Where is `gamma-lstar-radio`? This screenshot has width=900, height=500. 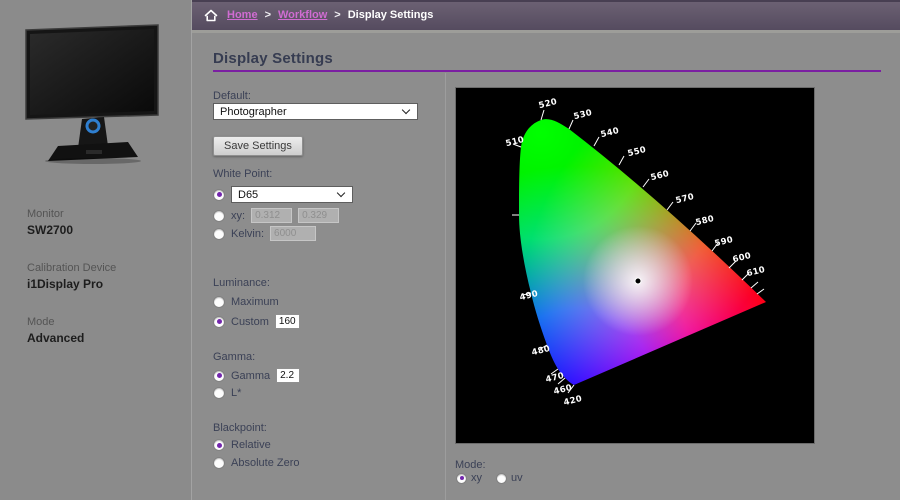 gamma-lstar-radio is located at coordinates (219, 393).